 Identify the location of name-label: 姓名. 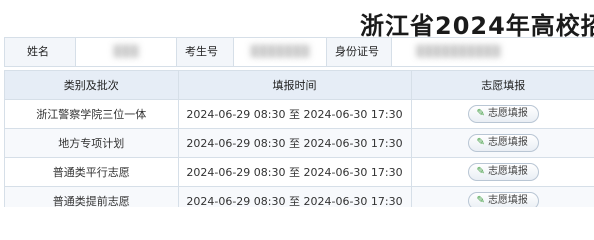
(38, 51).